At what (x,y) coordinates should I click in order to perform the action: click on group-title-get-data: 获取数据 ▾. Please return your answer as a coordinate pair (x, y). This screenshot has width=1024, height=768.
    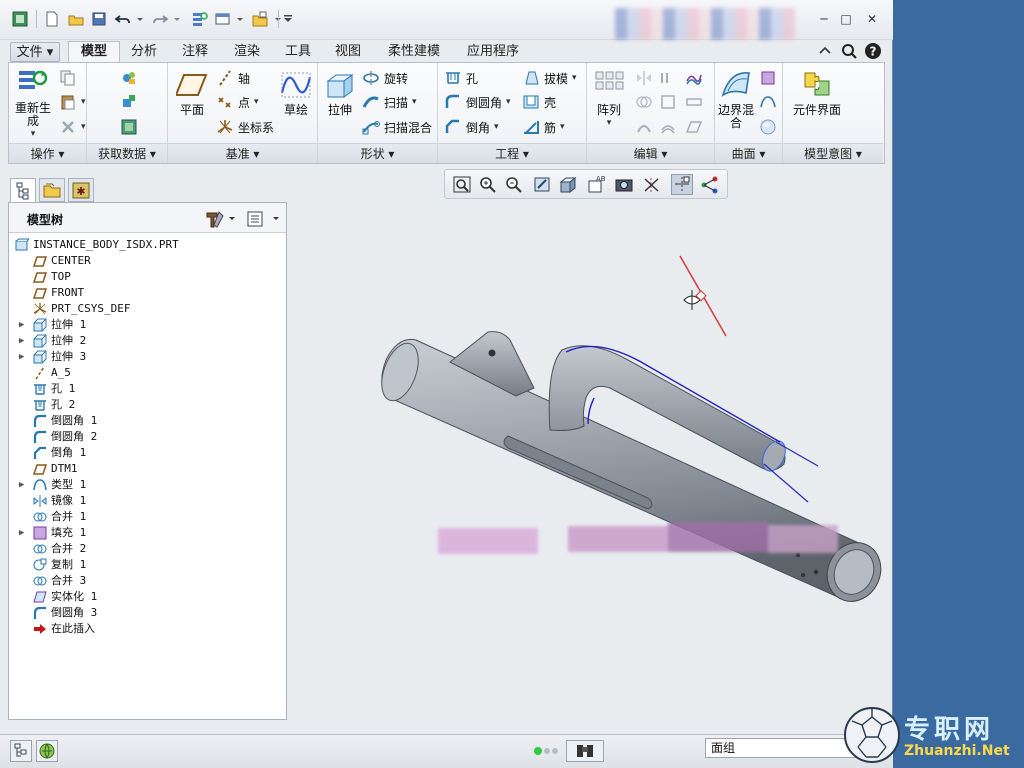
    Looking at the image, I should click on (127, 153).